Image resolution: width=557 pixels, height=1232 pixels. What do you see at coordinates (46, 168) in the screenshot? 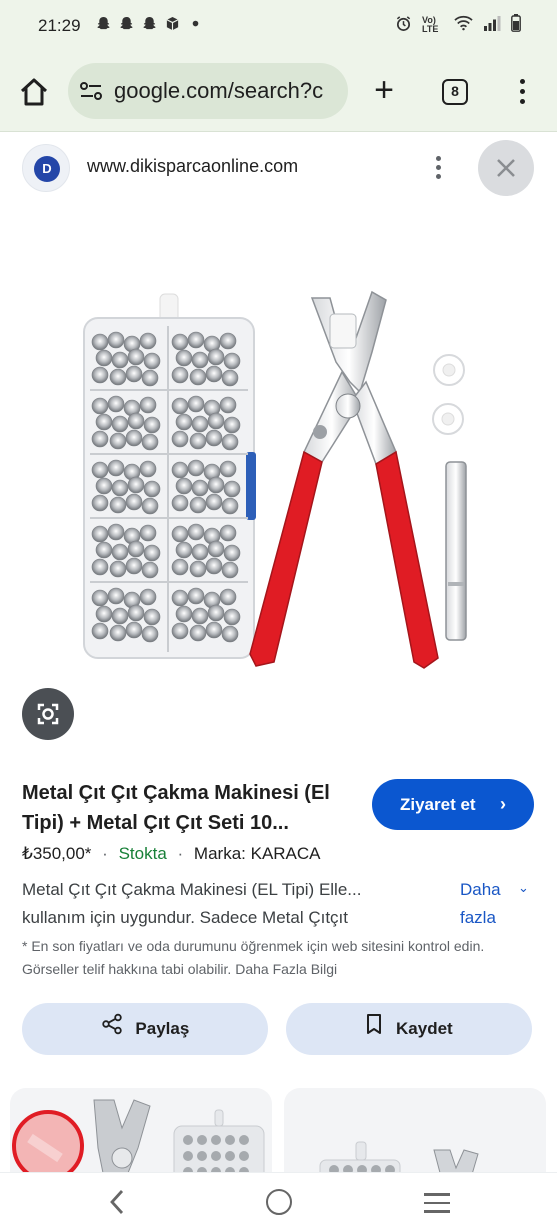
I see `site-favicon: D` at bounding box center [46, 168].